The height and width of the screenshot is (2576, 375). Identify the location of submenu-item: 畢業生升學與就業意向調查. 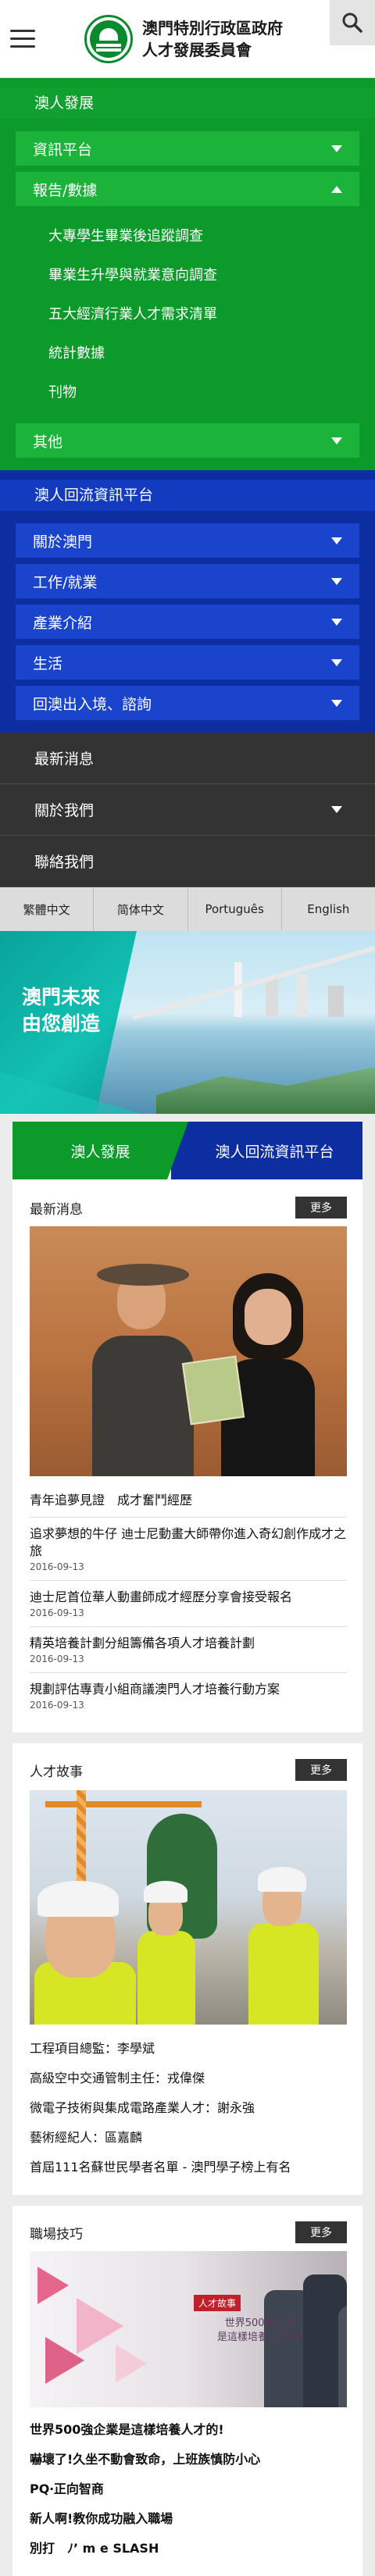
(212, 275).